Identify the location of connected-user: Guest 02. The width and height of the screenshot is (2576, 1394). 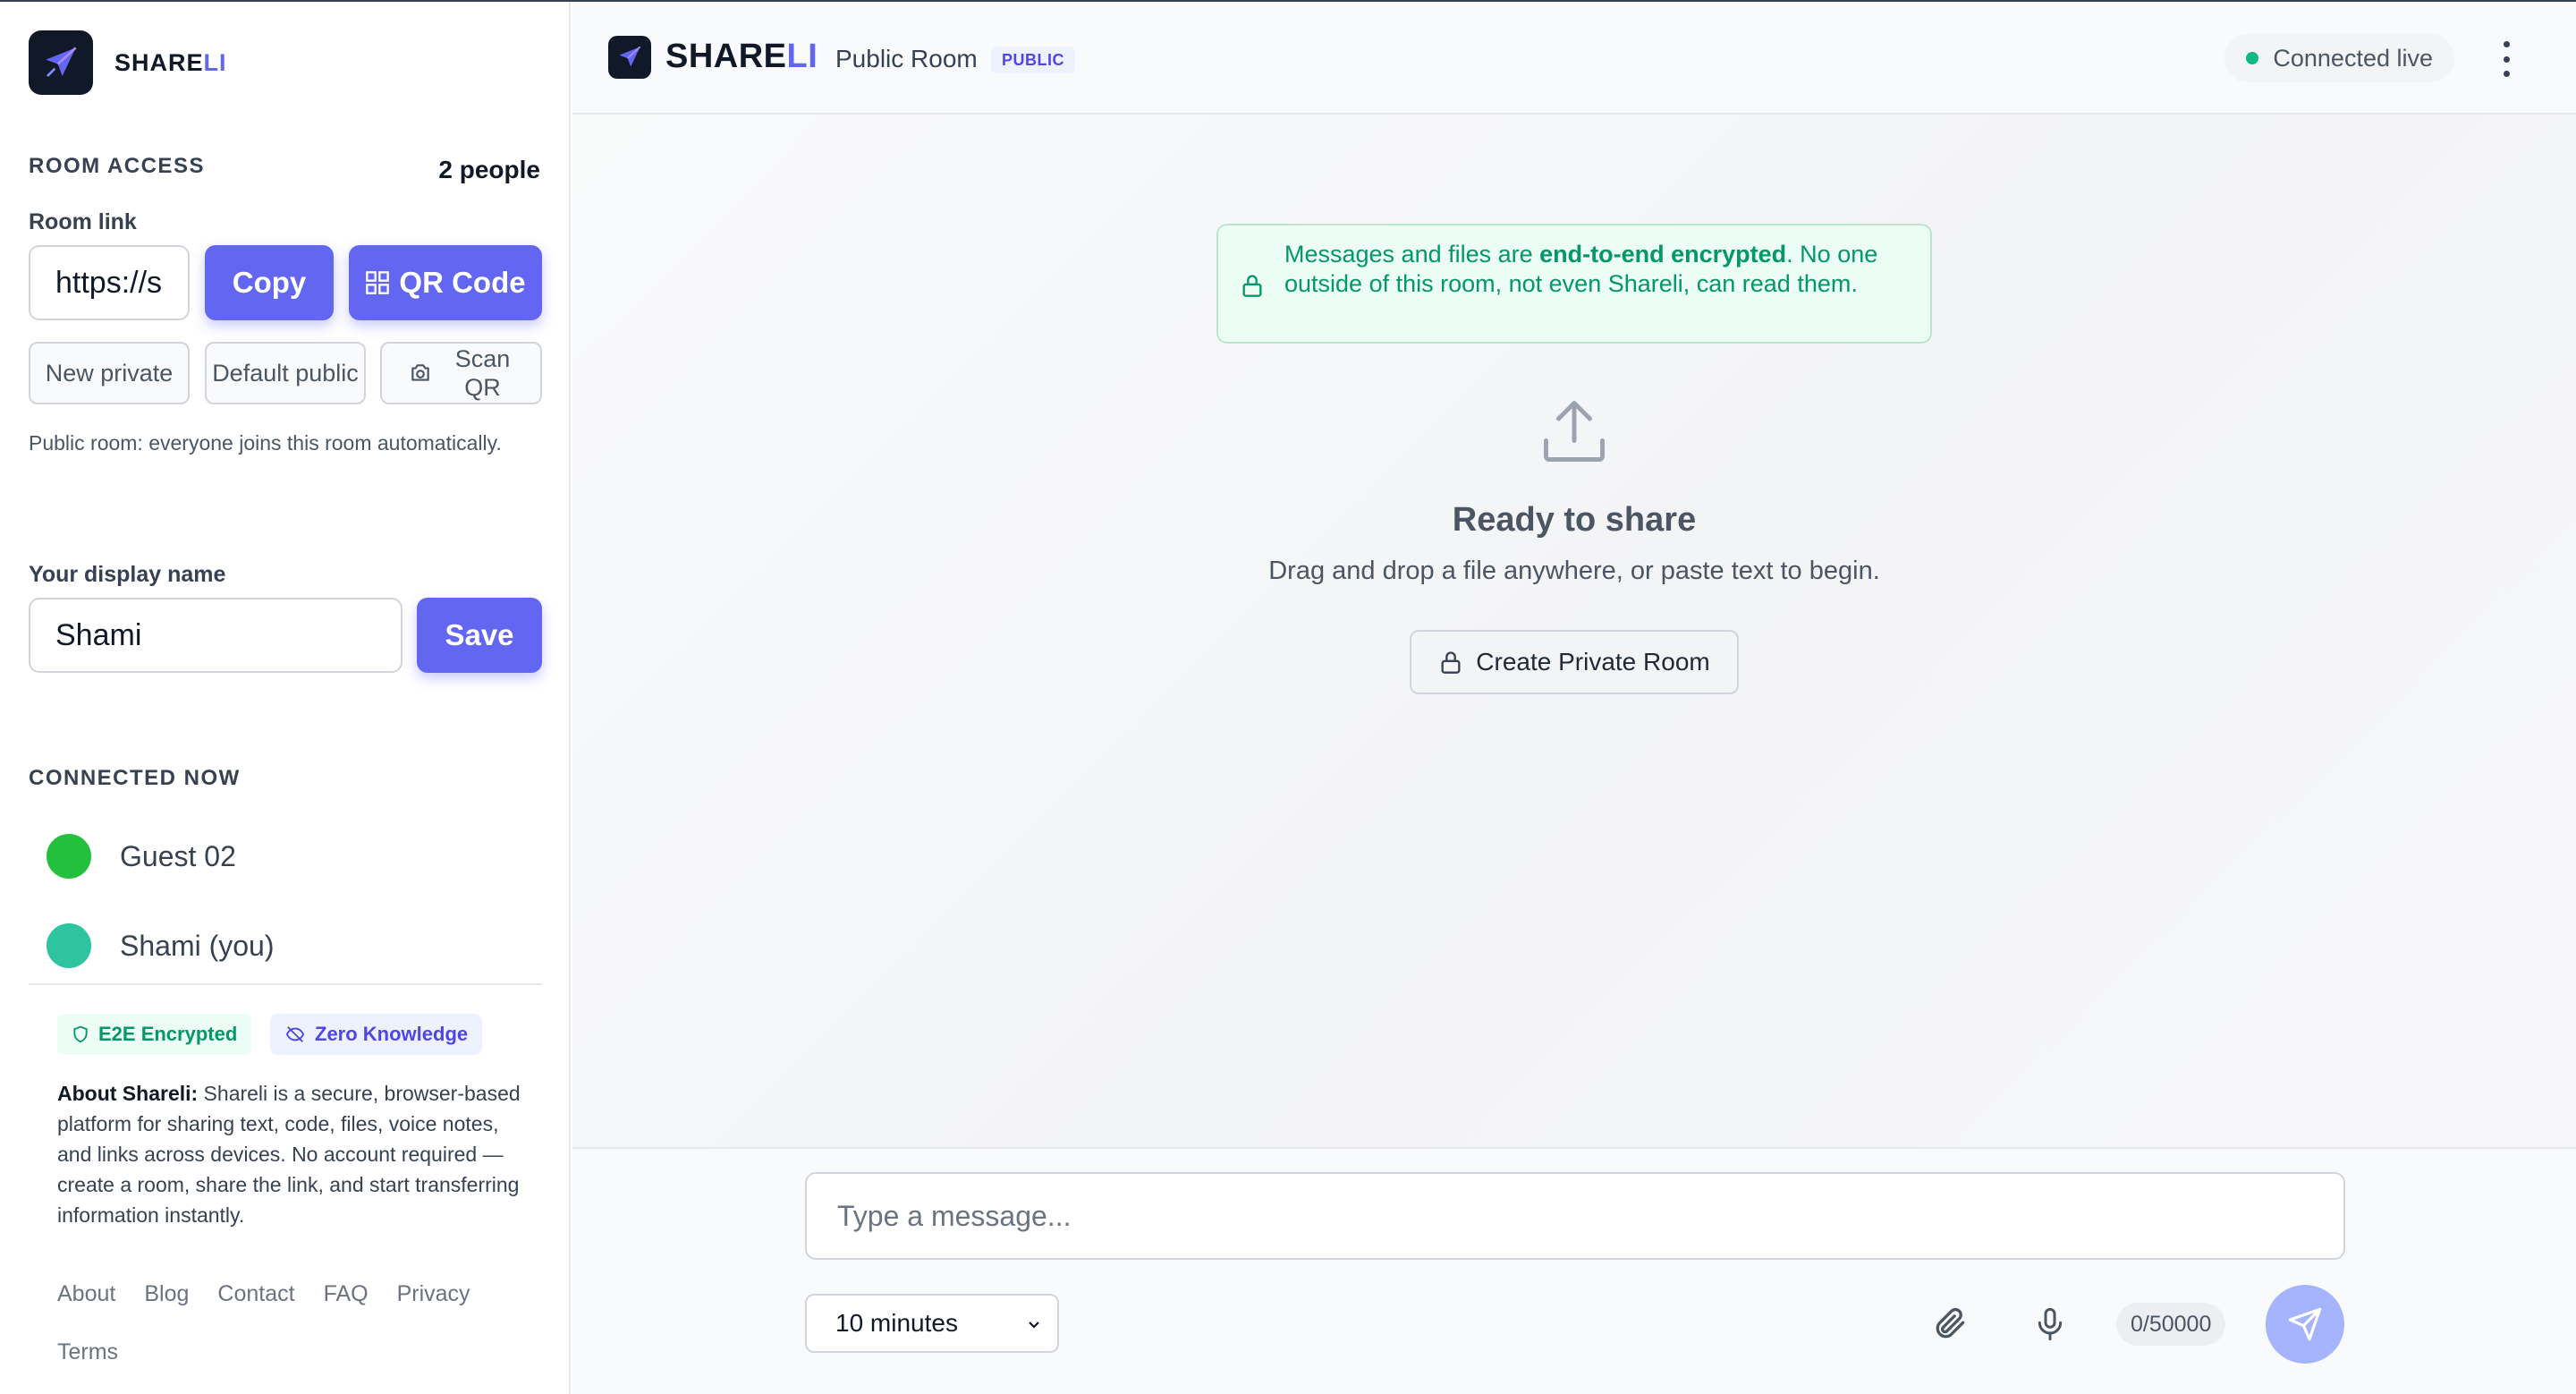
(141, 856).